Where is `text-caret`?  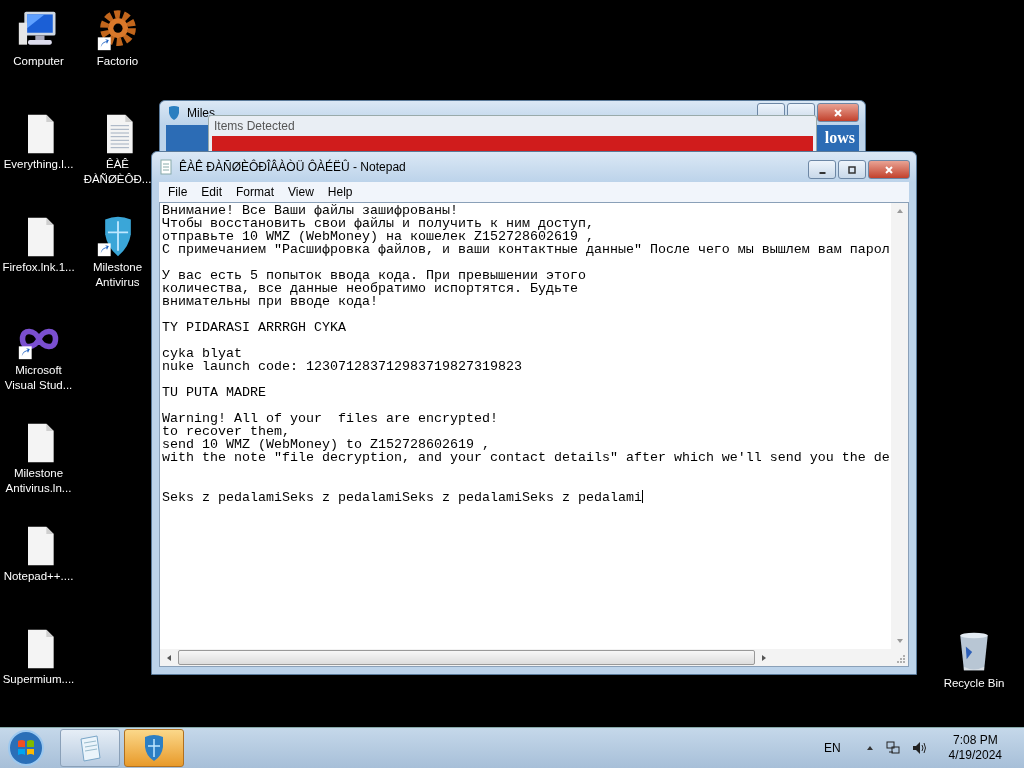 text-caret is located at coordinates (642, 496).